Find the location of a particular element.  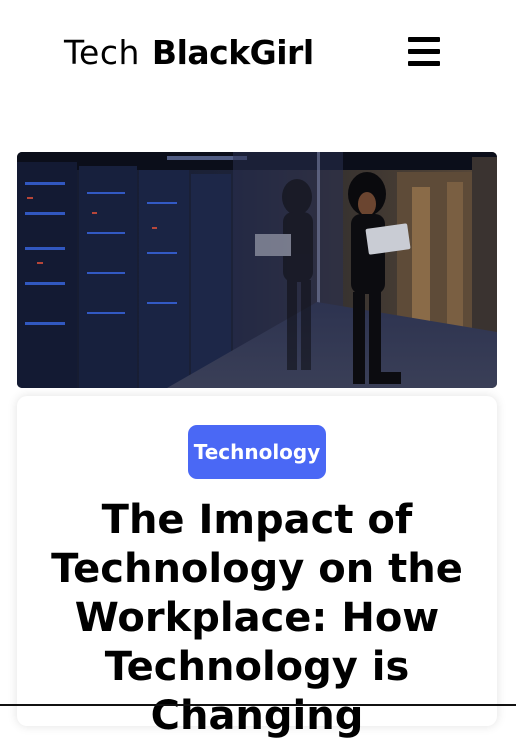

logo-text-bold: BlackGirl is located at coordinates (232, 52).